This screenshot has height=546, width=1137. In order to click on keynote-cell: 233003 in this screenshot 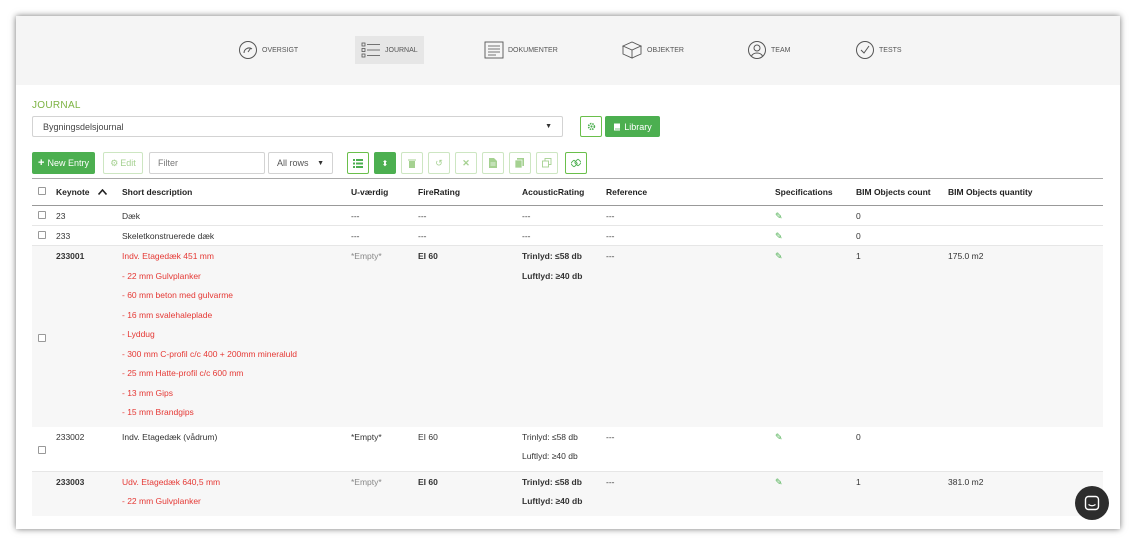, I will do `click(70, 481)`.